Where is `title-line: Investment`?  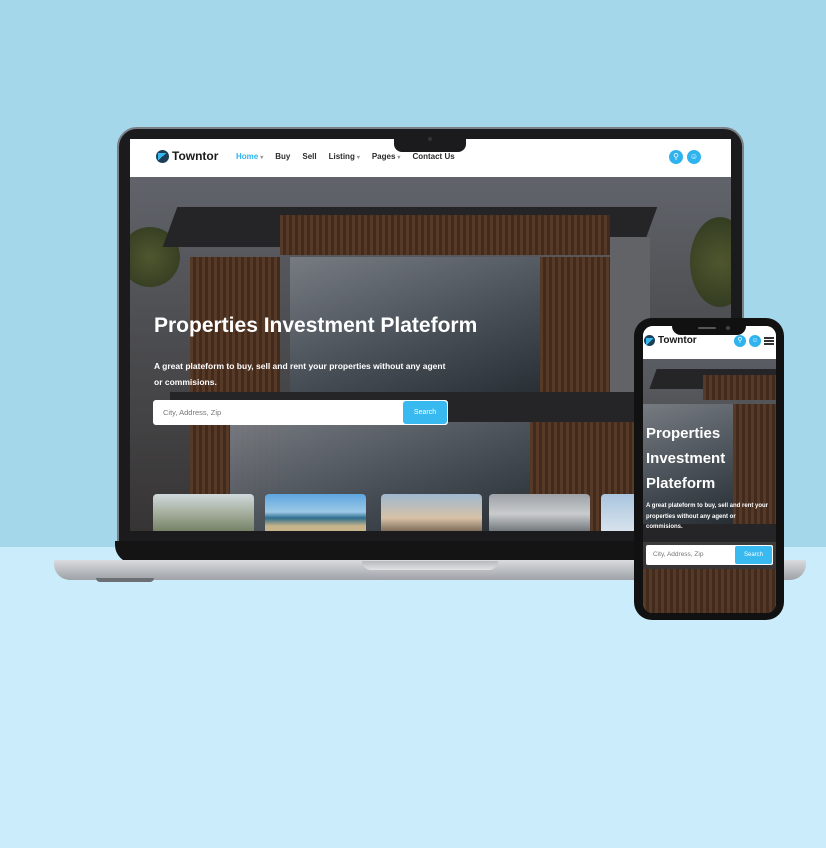 title-line: Investment is located at coordinates (686, 458).